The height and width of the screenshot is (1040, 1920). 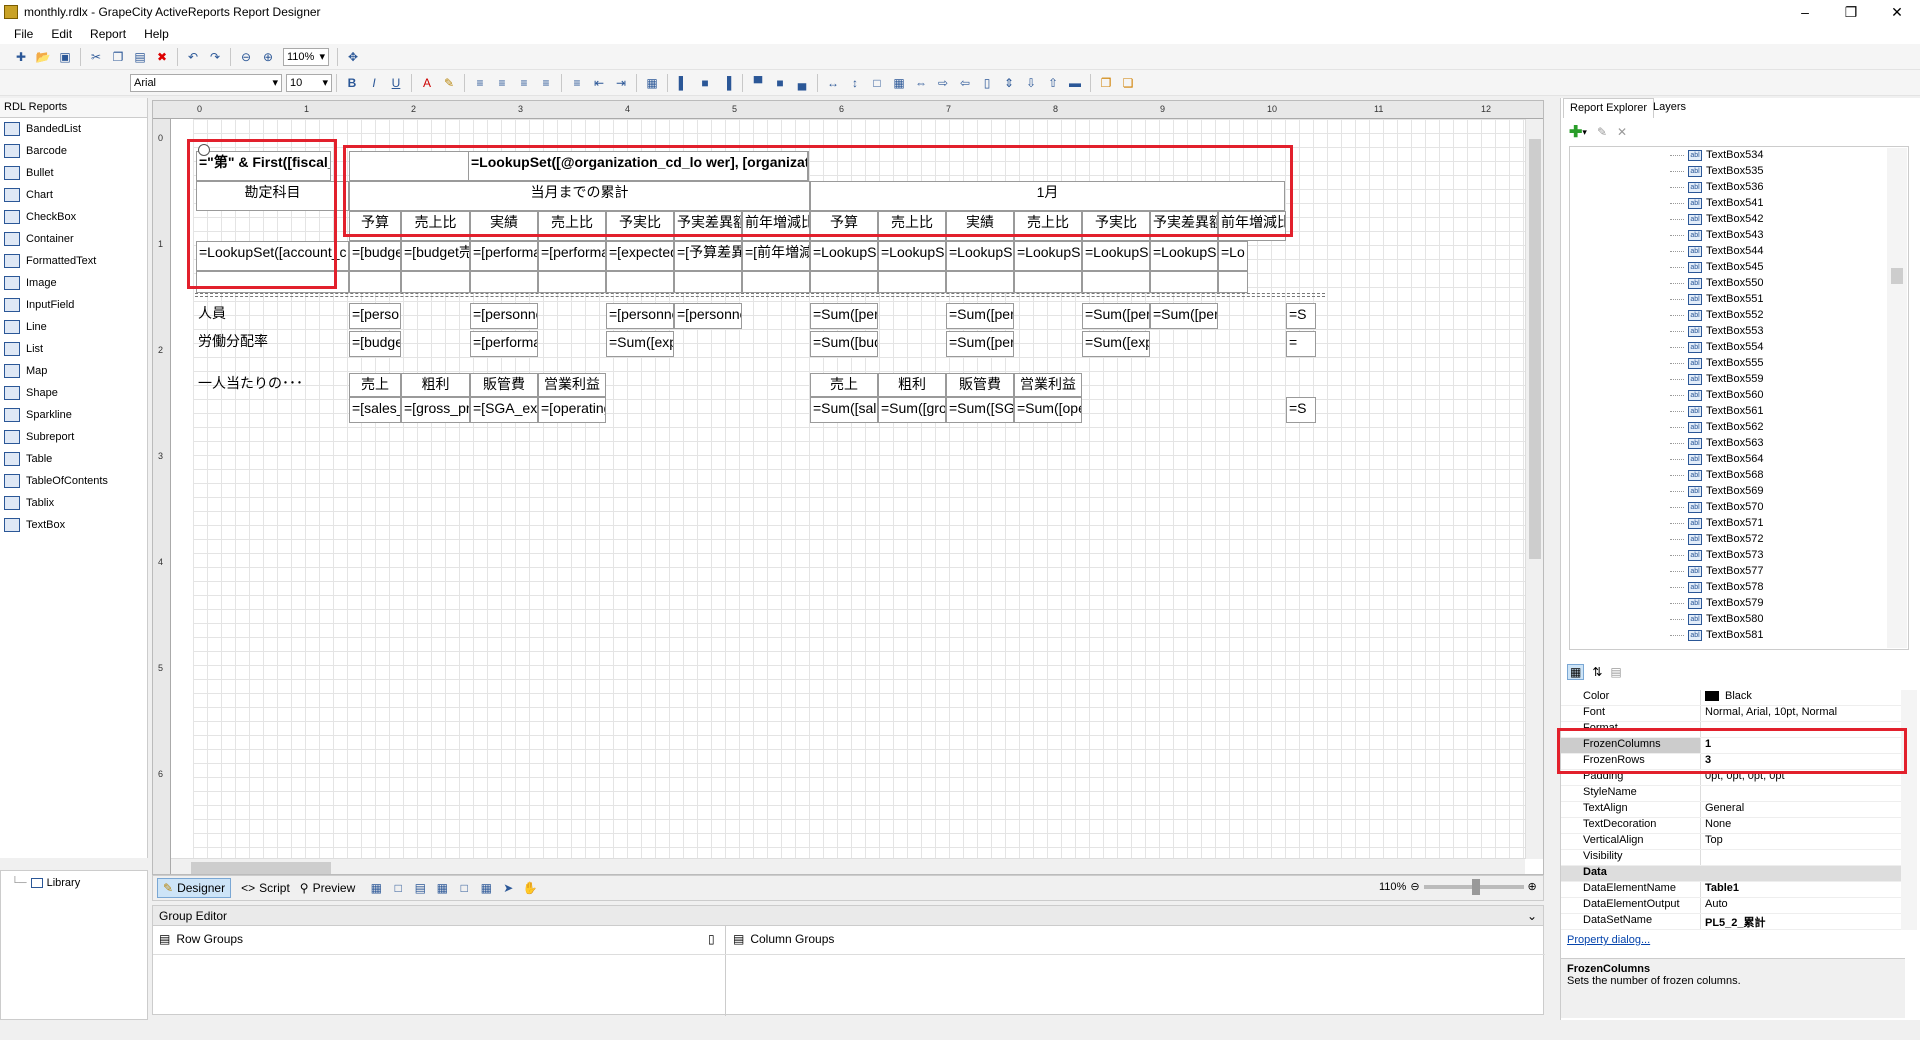 What do you see at coordinates (1669, 108) in the screenshot?
I see `layers-tab: Layers` at bounding box center [1669, 108].